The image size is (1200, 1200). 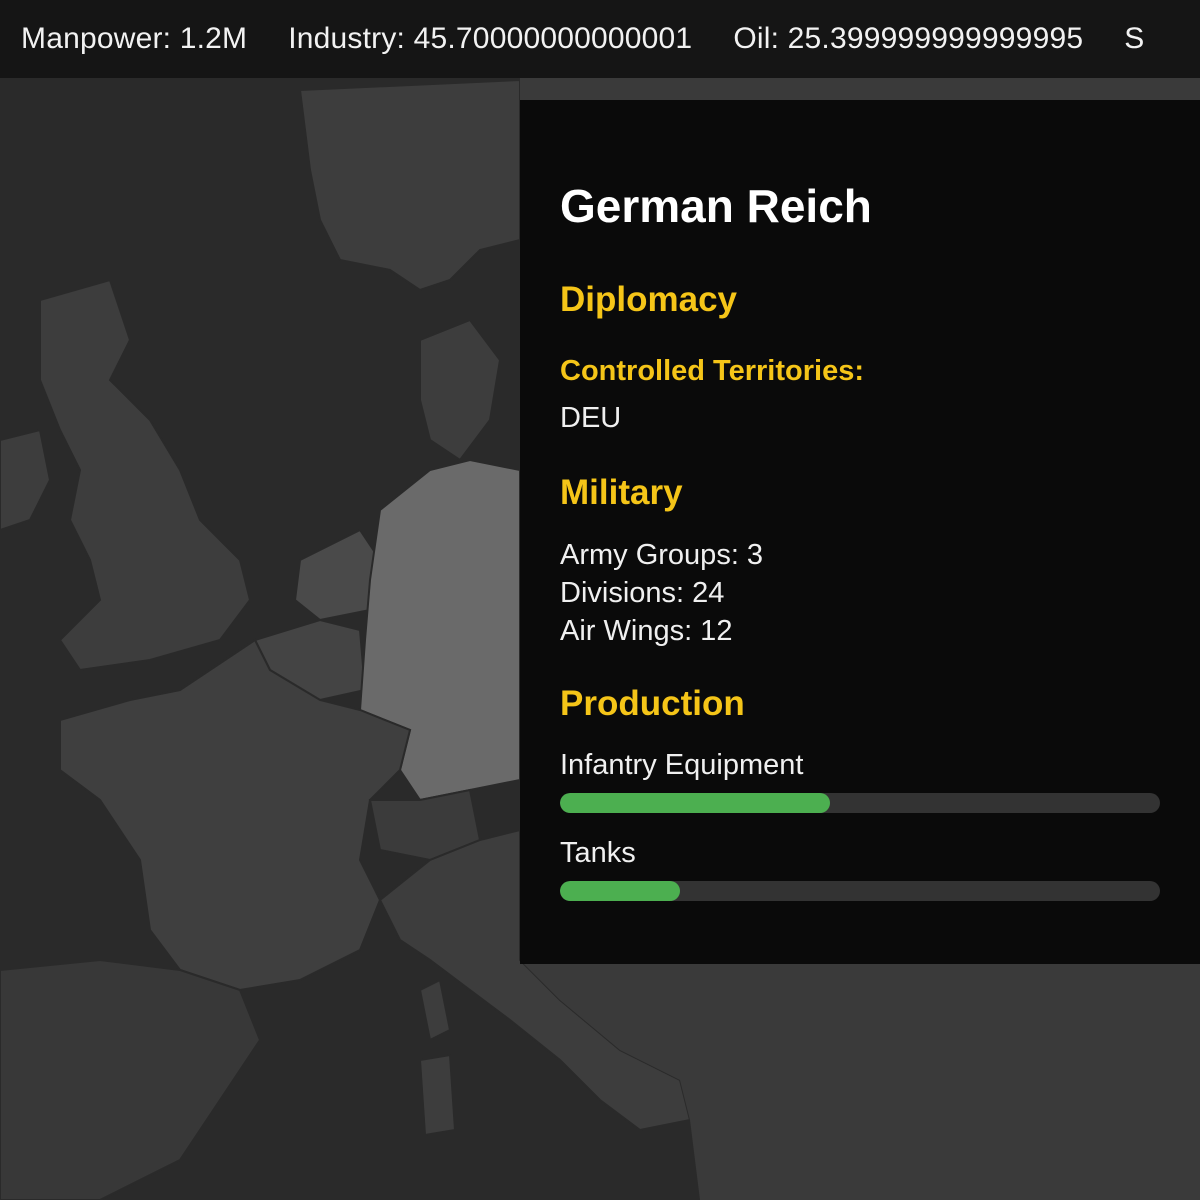 What do you see at coordinates (712, 371) in the screenshot?
I see `controlled-territories-label: Controlled Territories:` at bounding box center [712, 371].